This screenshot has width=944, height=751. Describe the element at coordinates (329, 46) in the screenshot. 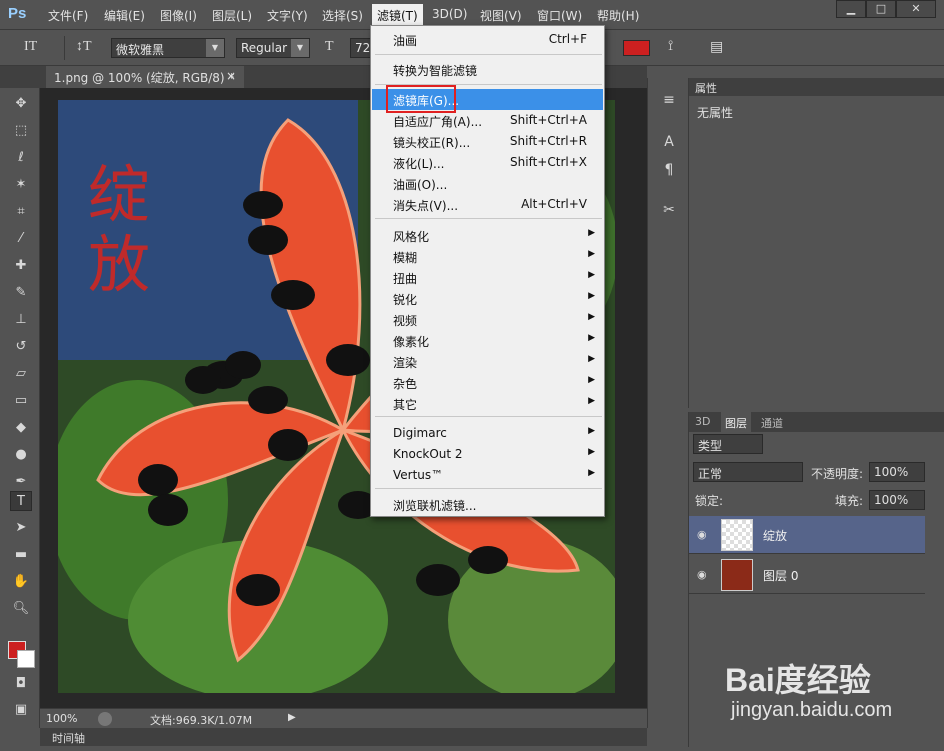

I see `font-size-icon: T` at that location.